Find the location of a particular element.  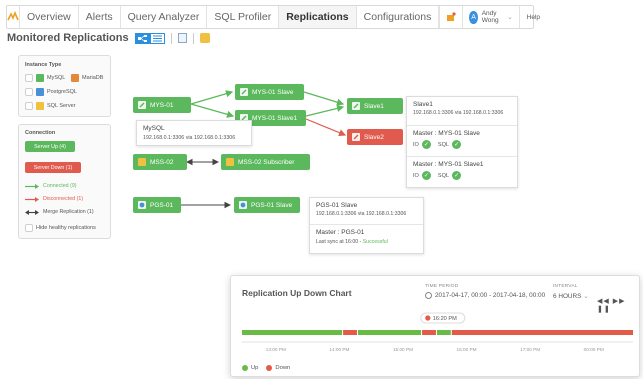

server-up-button: Server Up (4) is located at coordinates (50, 146).